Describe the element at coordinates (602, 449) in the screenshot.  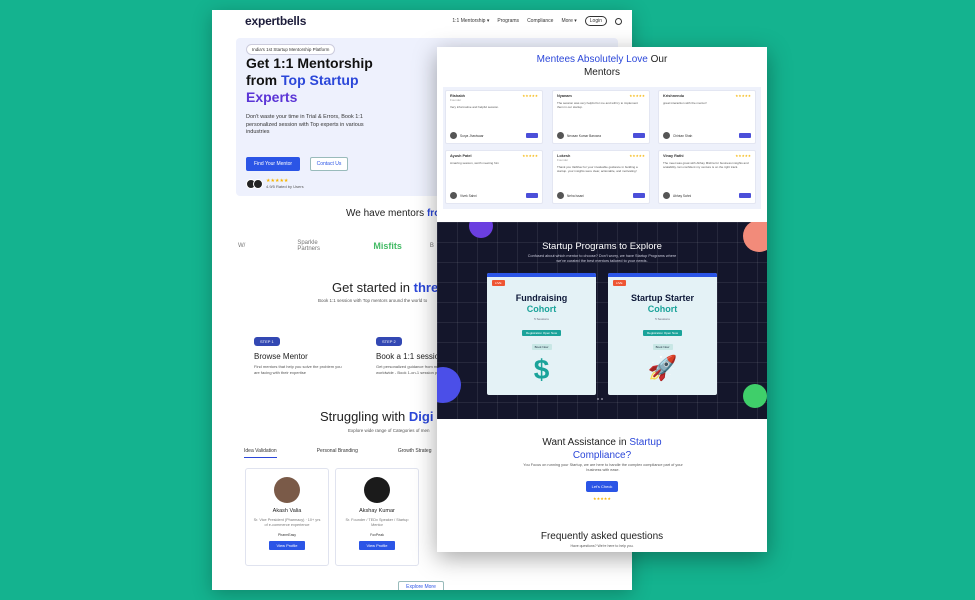
I see `compliance-heading: Want Assistance in Startup Compliance?` at that location.